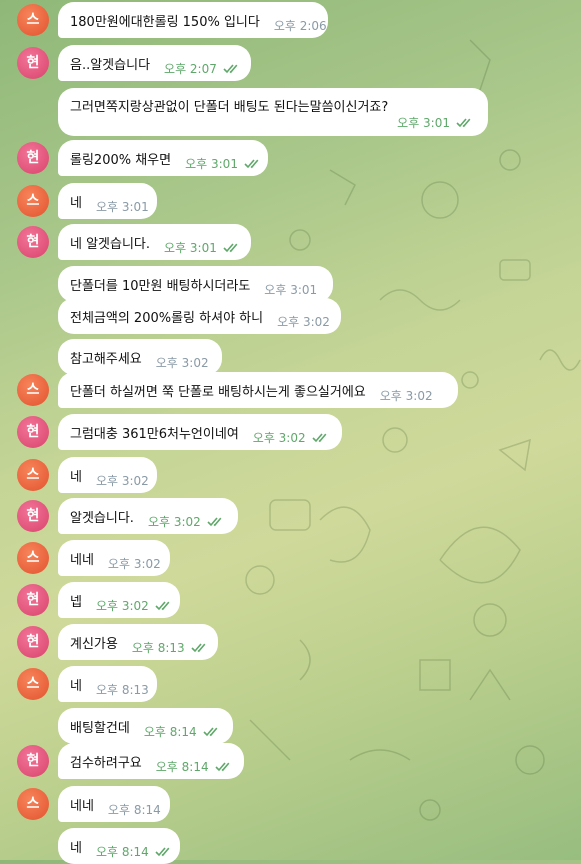 The width and height of the screenshot is (581, 864). Describe the element at coordinates (94, 644) in the screenshot. I see `message-text: 계신가용` at that location.